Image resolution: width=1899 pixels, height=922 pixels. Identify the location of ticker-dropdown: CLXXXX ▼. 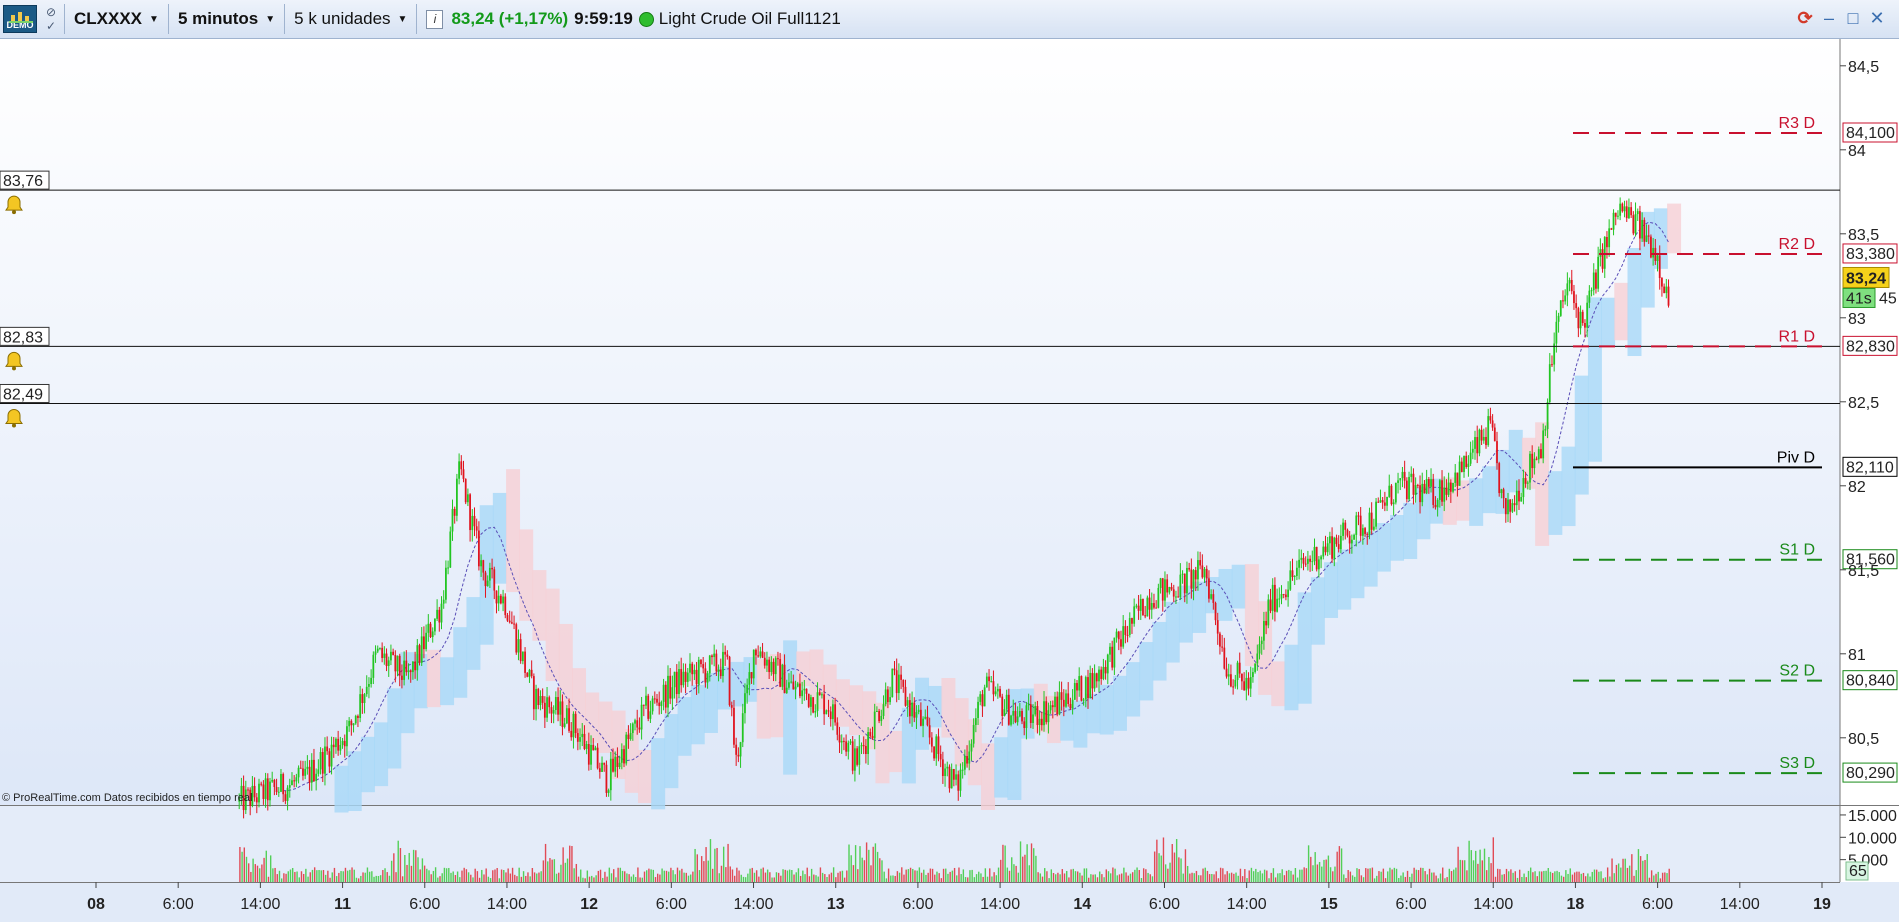
(116, 19).